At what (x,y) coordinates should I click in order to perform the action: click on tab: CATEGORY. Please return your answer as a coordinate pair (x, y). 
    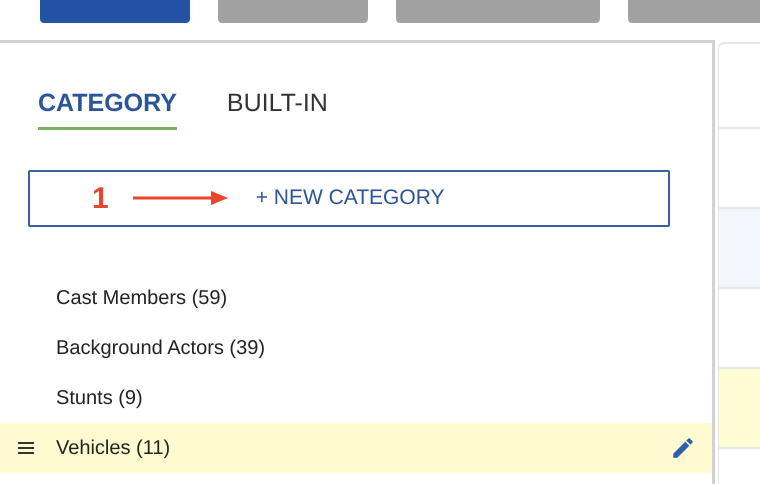
    Looking at the image, I should click on (107, 107).